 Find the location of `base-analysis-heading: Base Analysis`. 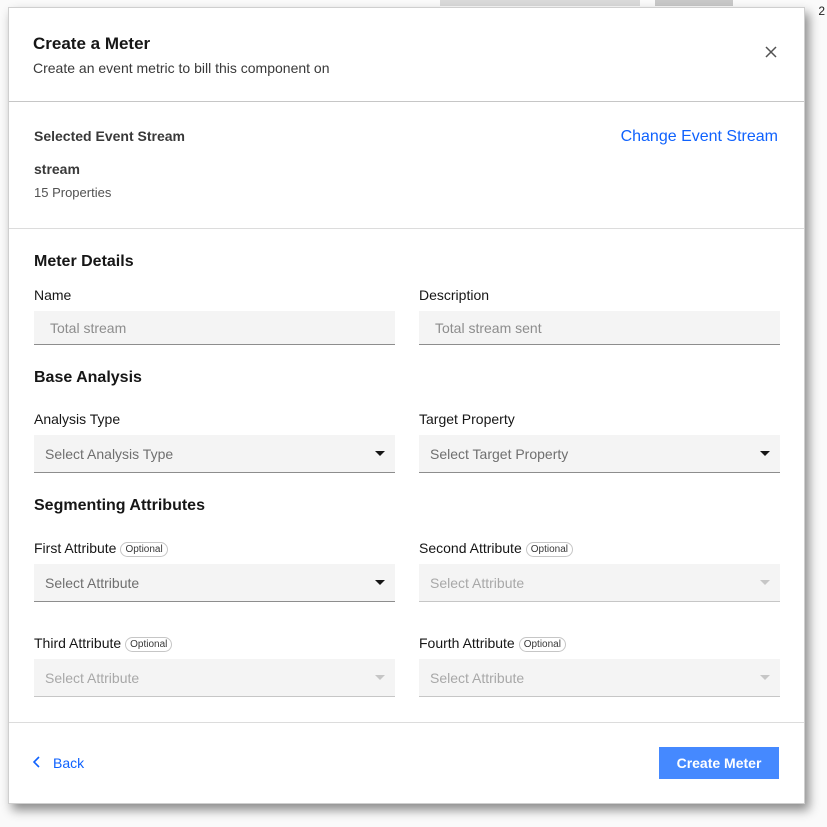

base-analysis-heading: Base Analysis is located at coordinates (88, 377).